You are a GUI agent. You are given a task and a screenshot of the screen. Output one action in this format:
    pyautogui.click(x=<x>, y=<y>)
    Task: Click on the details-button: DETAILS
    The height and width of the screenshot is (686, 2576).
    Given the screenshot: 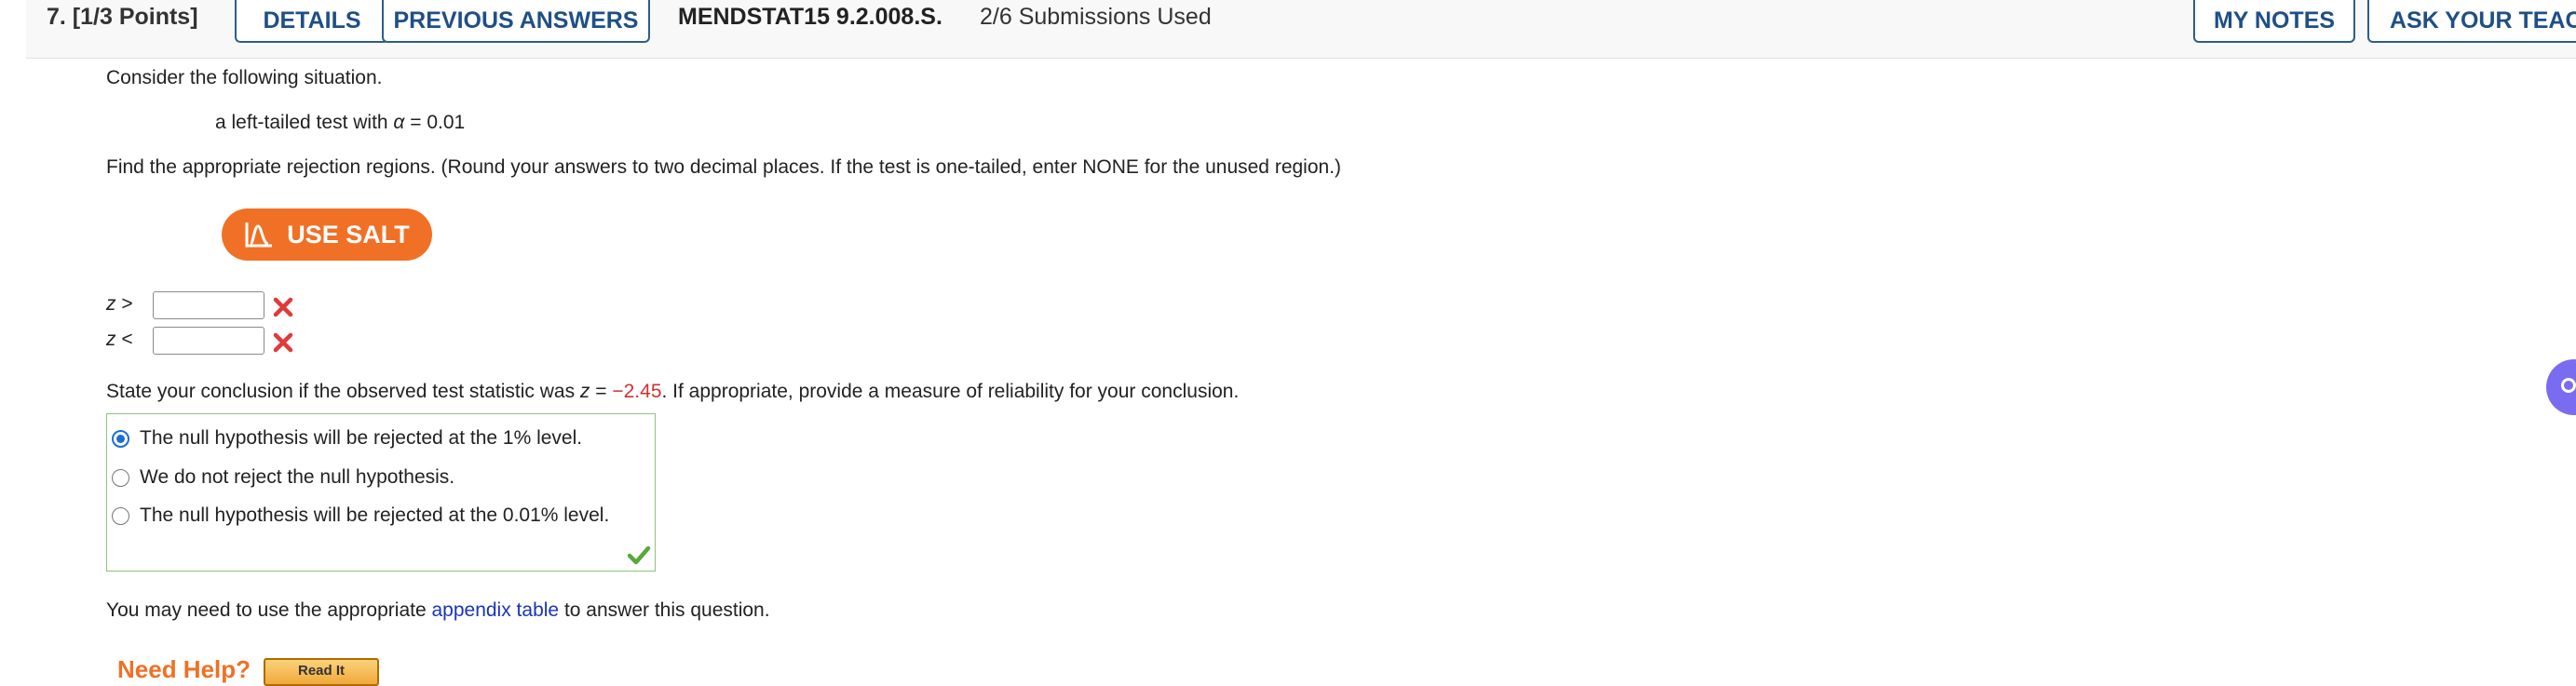 What is the action you would take?
    pyautogui.click(x=312, y=21)
    